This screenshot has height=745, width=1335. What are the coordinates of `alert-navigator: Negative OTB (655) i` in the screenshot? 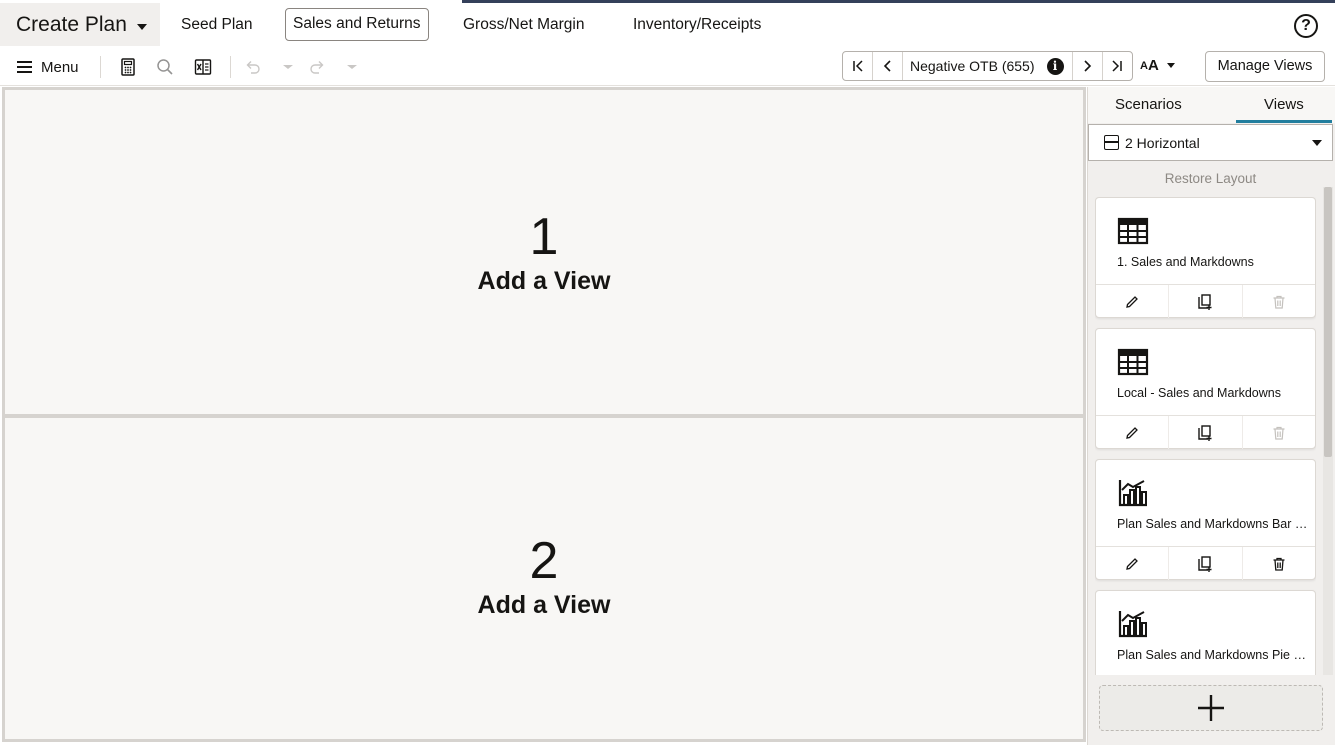 It's located at (987, 66).